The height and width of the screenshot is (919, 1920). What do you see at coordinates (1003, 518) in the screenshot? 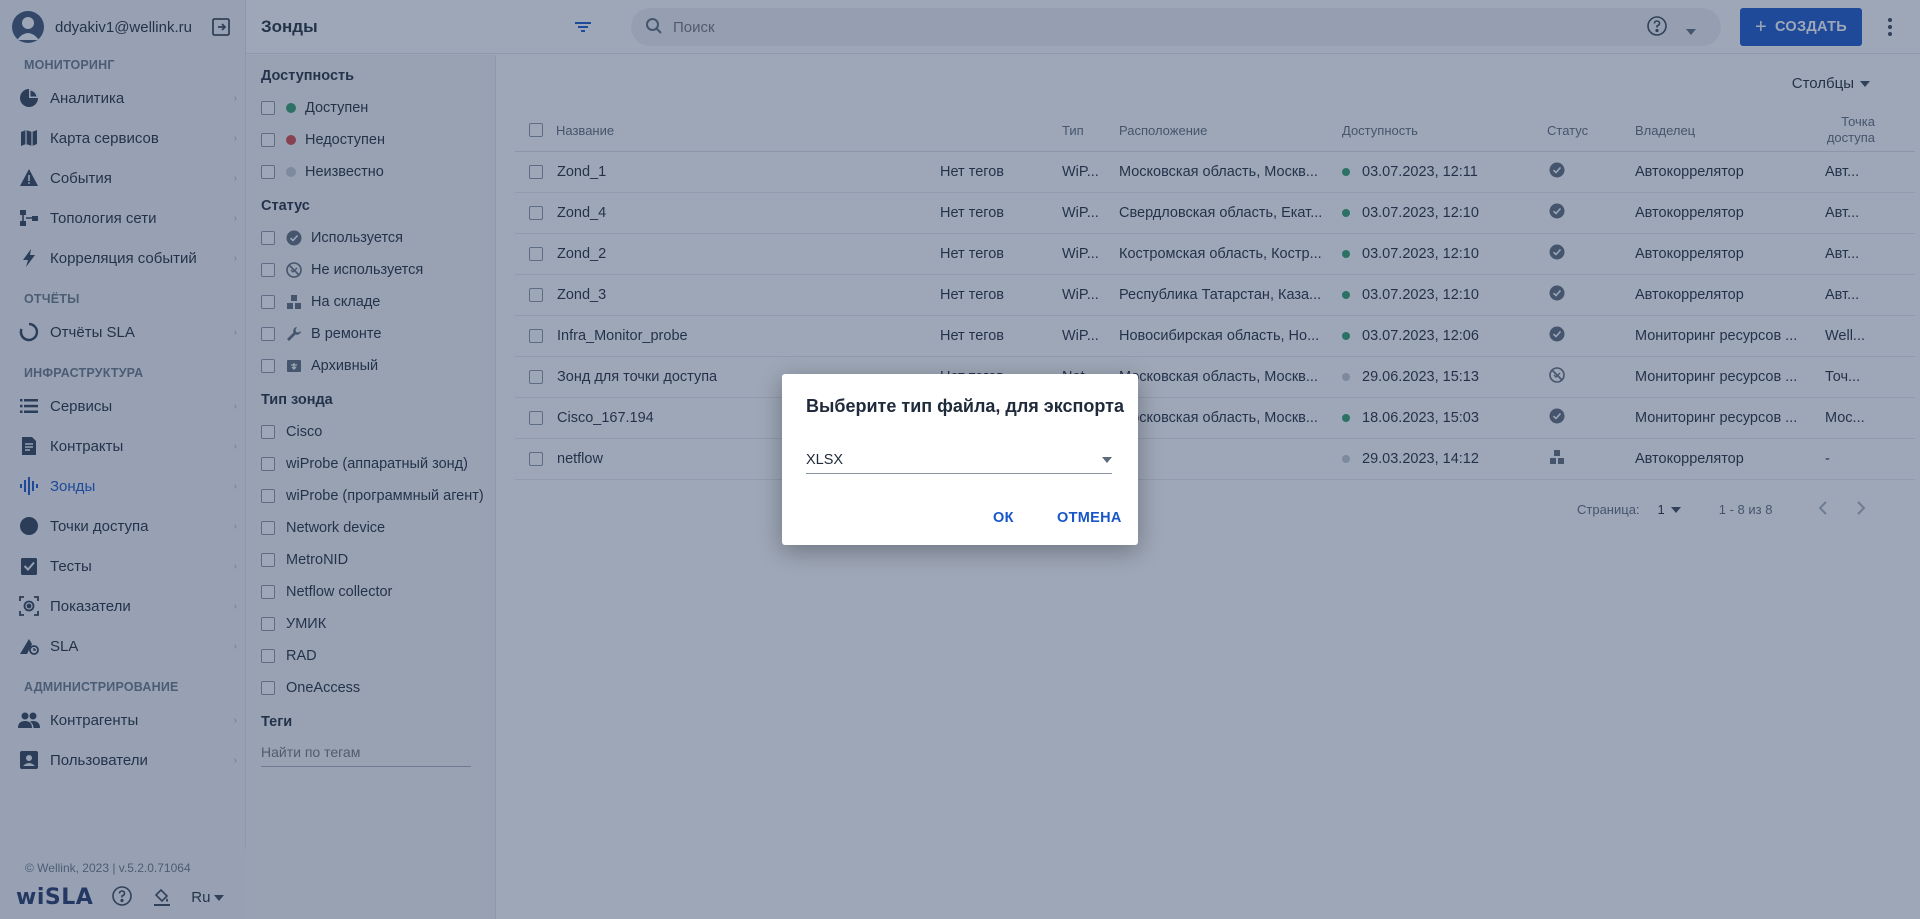
I see `ok-button: ОК` at bounding box center [1003, 518].